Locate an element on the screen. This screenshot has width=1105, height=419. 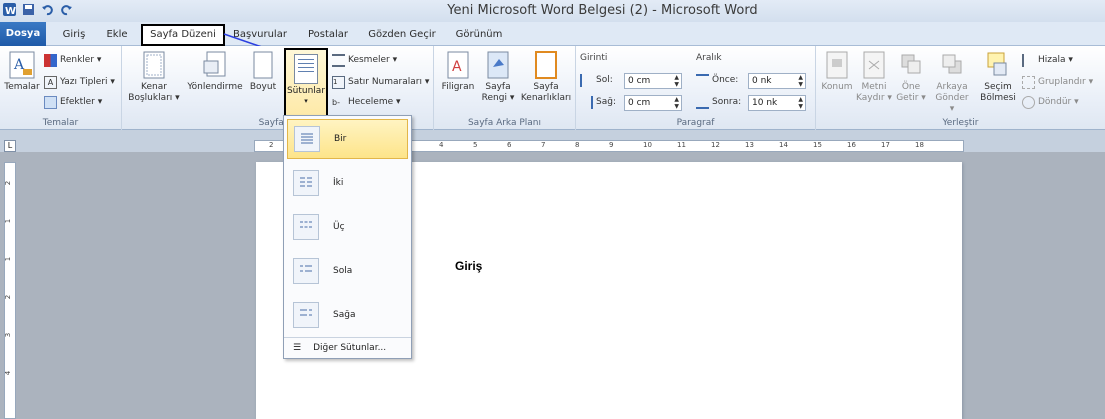
column-option-sola: Sola is located at coordinates (347, 271).